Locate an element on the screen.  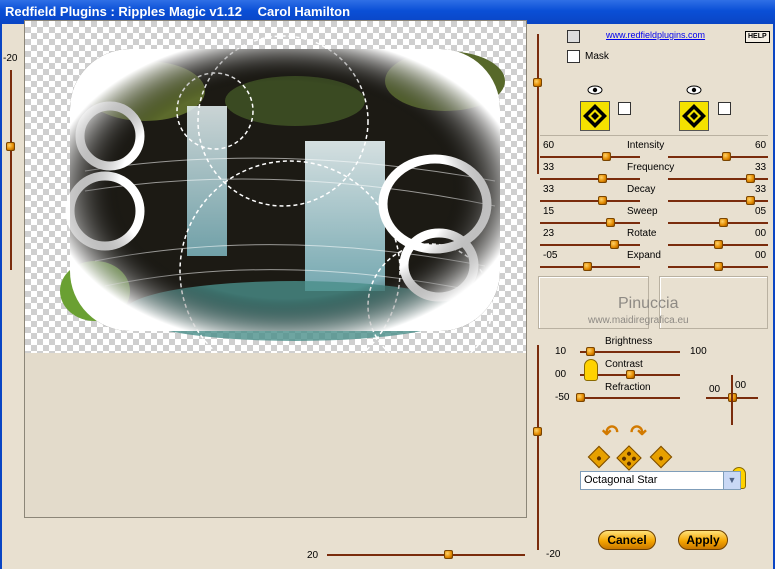
pattern-right-button is located at coordinates (694, 116).